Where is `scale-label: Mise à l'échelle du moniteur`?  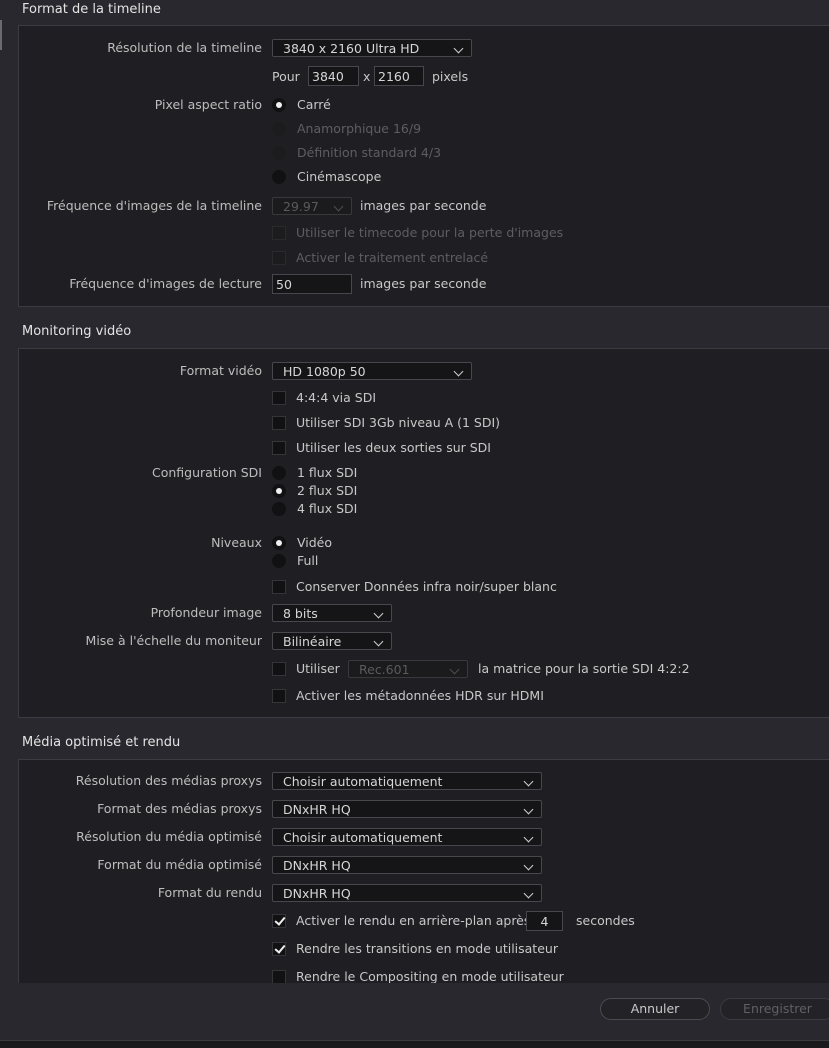 scale-label: Mise à l'échelle du moniteur is located at coordinates (173, 640).